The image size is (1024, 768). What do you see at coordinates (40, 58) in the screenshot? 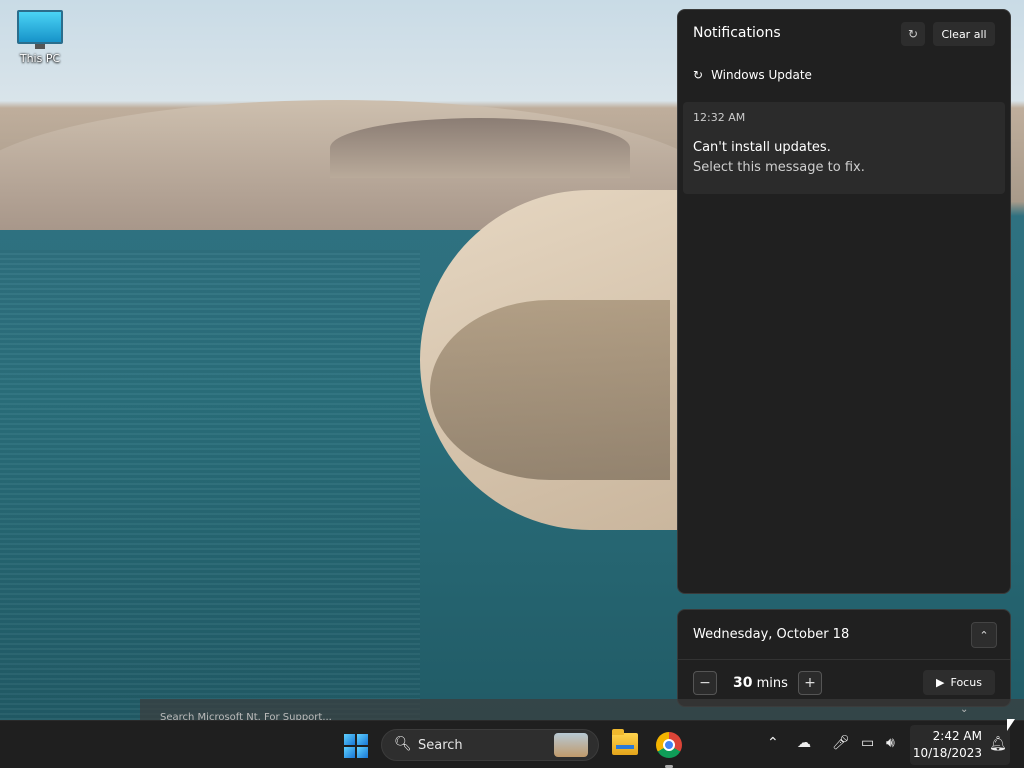
I see `desktop-icon-label: This PC` at bounding box center [40, 58].